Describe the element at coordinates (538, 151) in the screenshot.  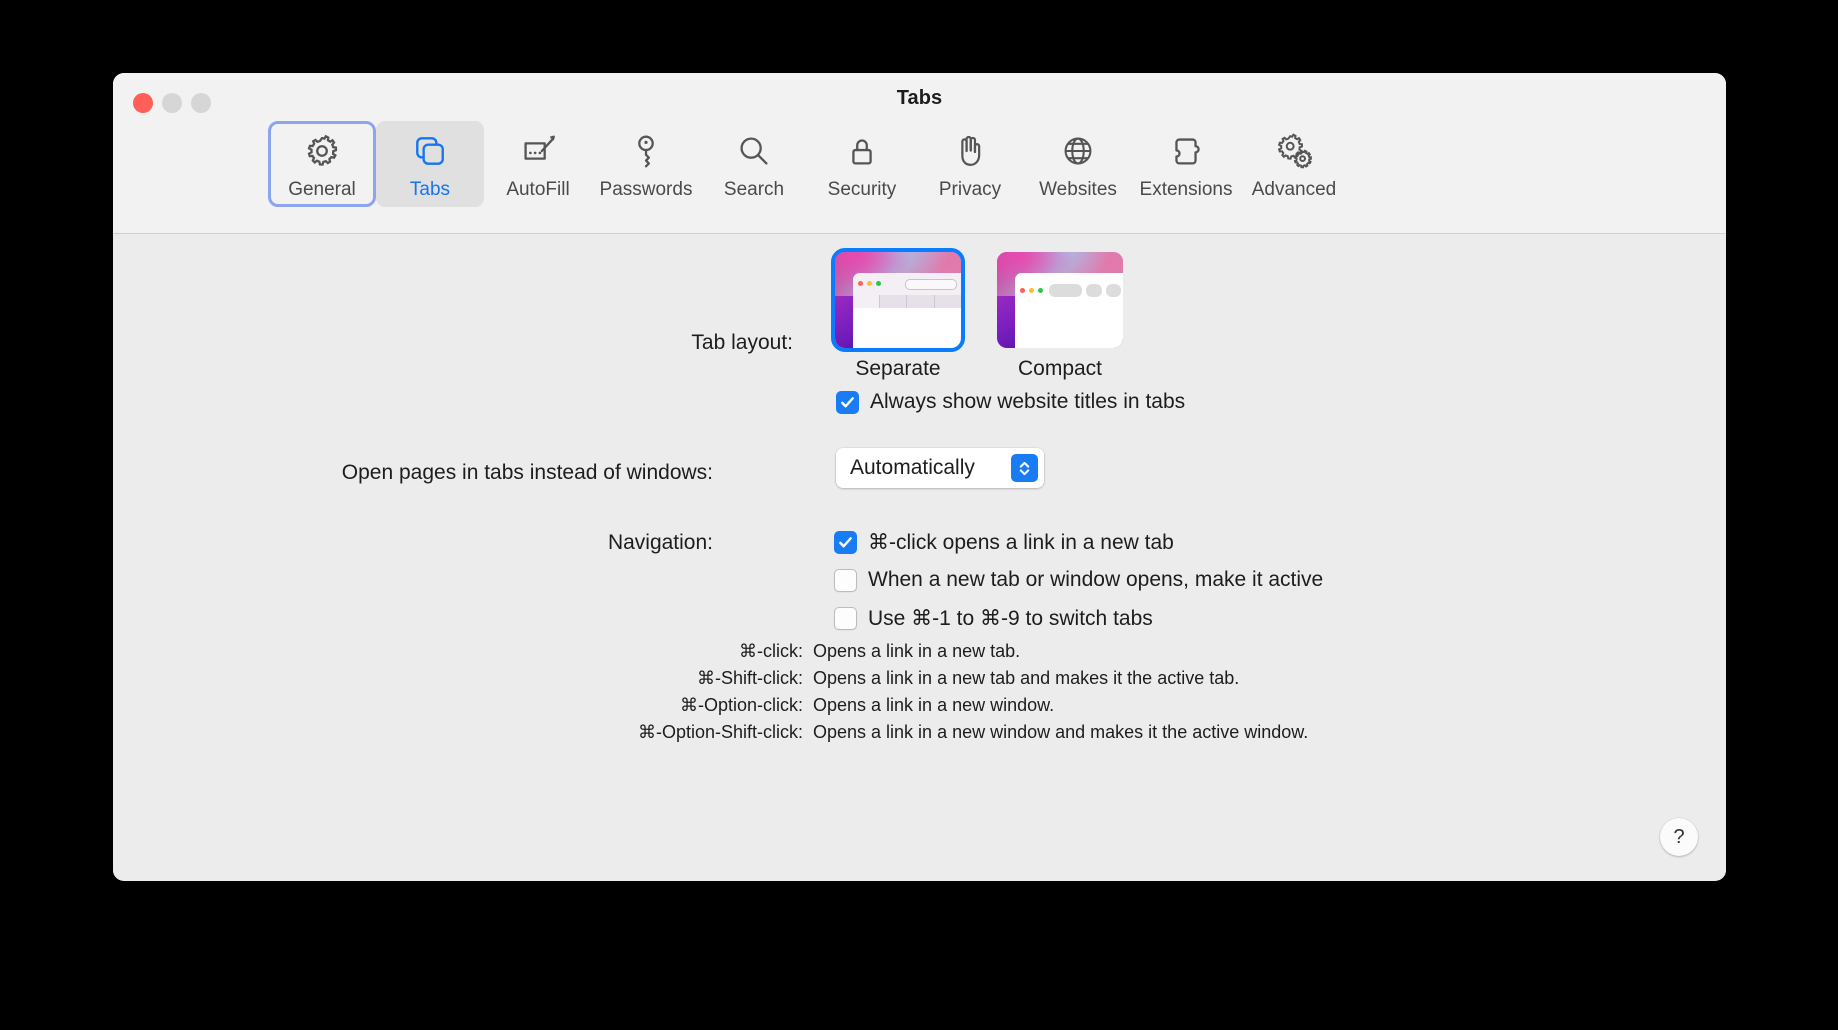
I see `autofill-icon` at that location.